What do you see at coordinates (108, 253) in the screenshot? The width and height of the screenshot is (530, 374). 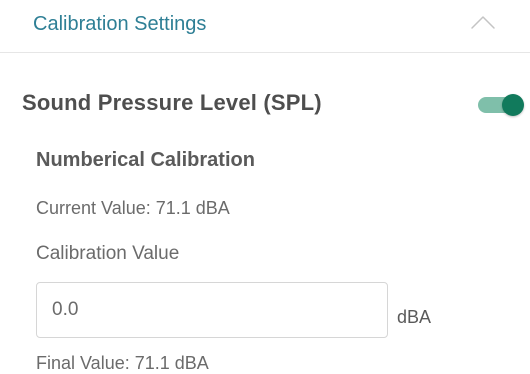 I see `calibration-value-label: Calibration Value` at bounding box center [108, 253].